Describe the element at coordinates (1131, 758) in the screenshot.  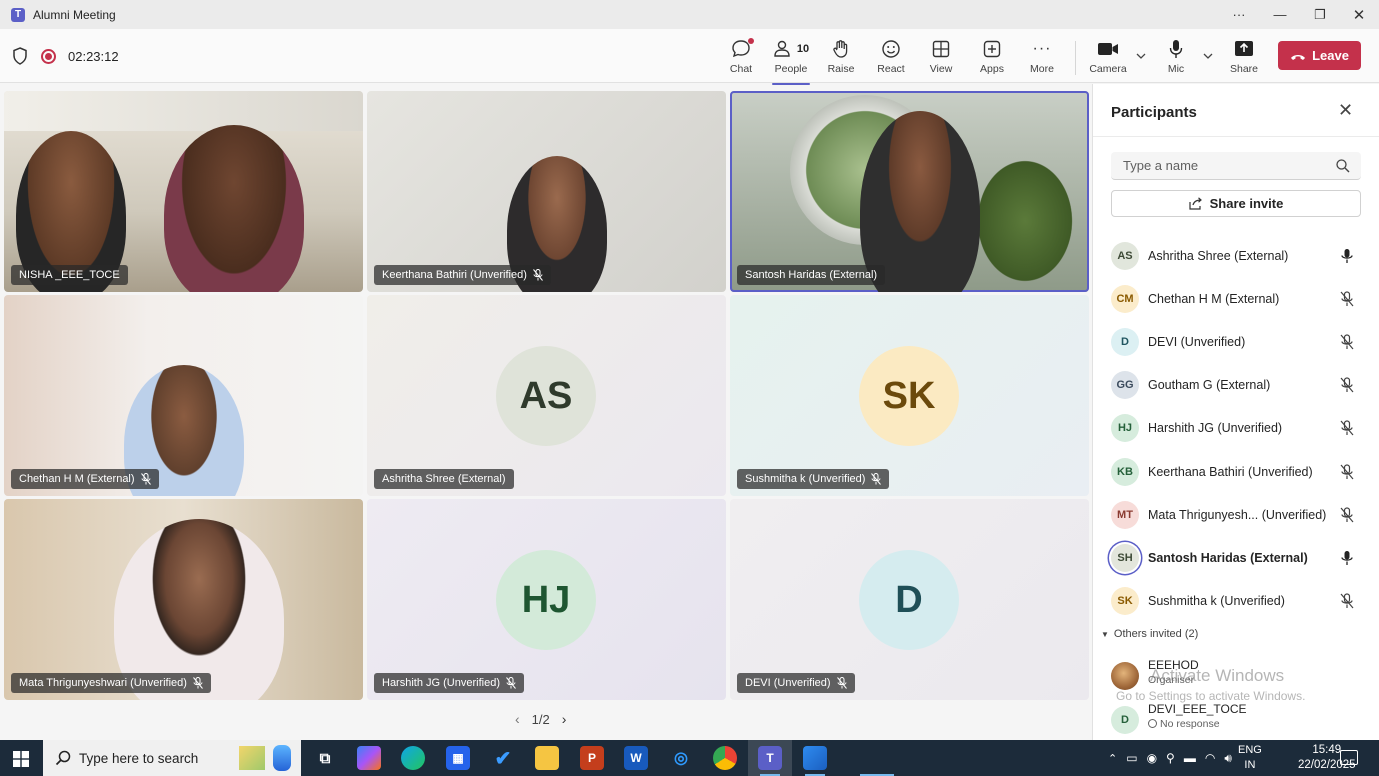
I see `network-display-icon: ▭` at that location.